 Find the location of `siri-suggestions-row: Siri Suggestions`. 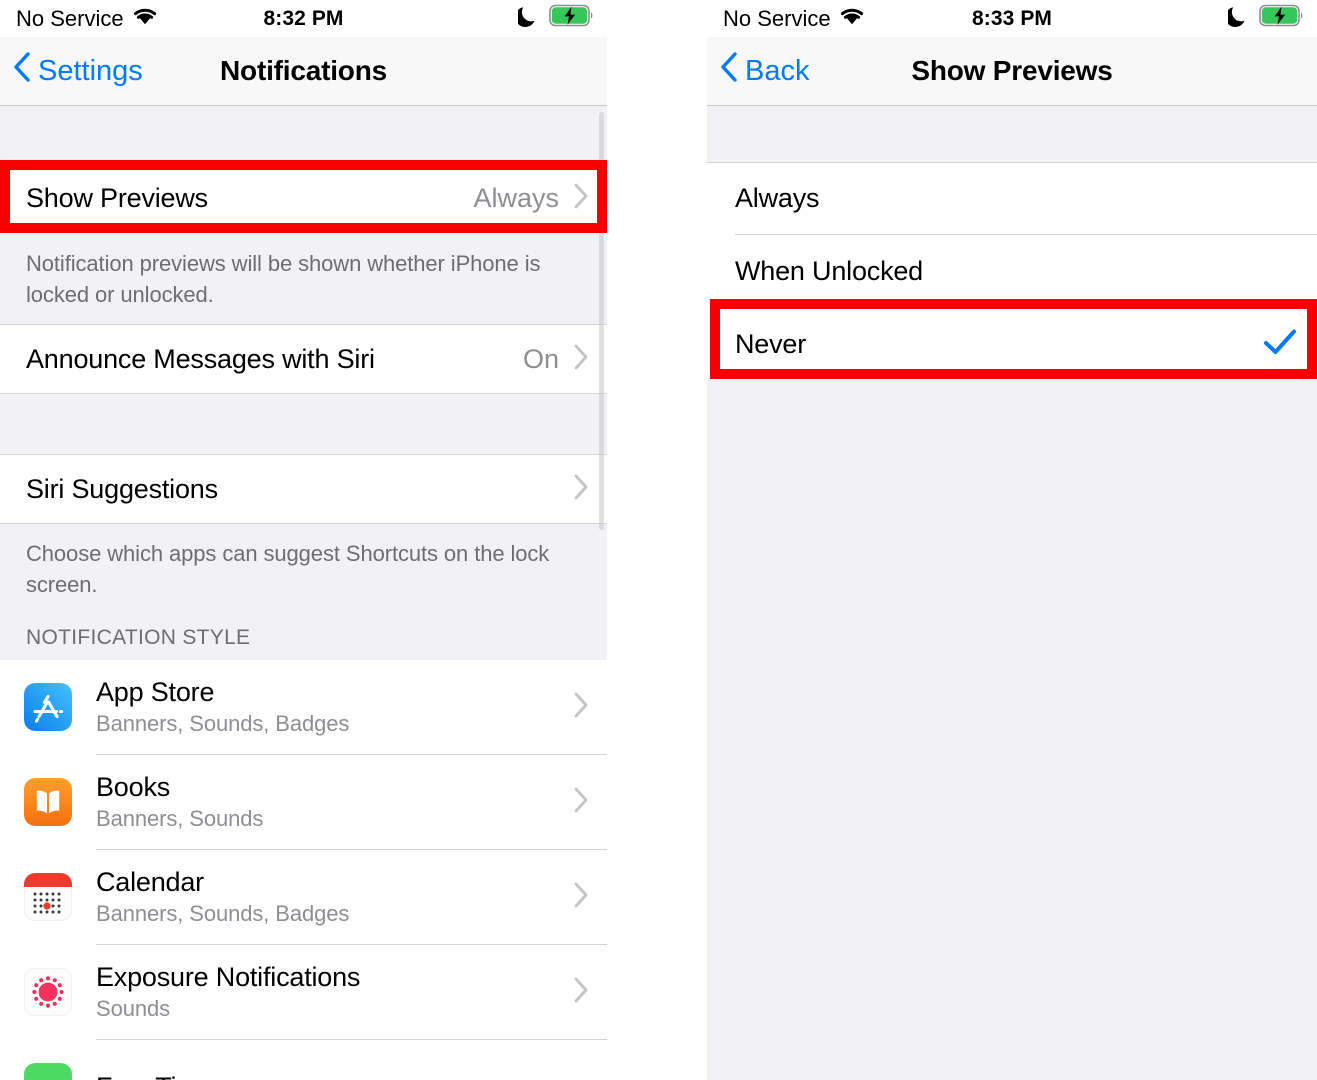

siri-suggestions-row: Siri Suggestions is located at coordinates (303, 489).